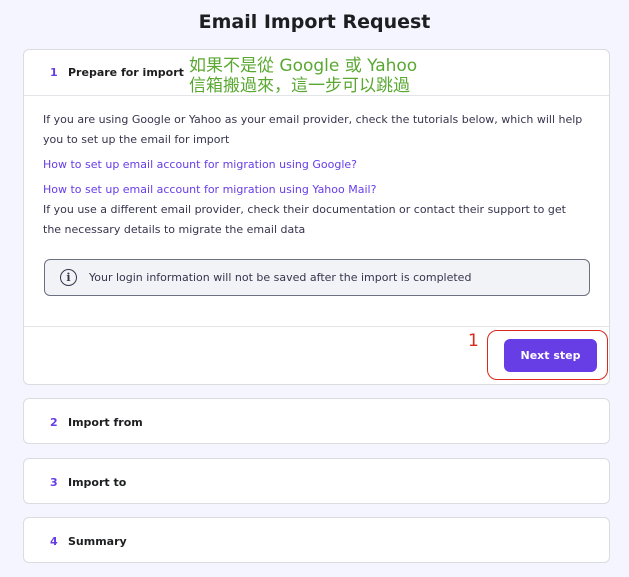  What do you see at coordinates (299, 86) in the screenshot?
I see `annotation-note-line2: 信箱搬過來，這一步可以跳過` at bounding box center [299, 86].